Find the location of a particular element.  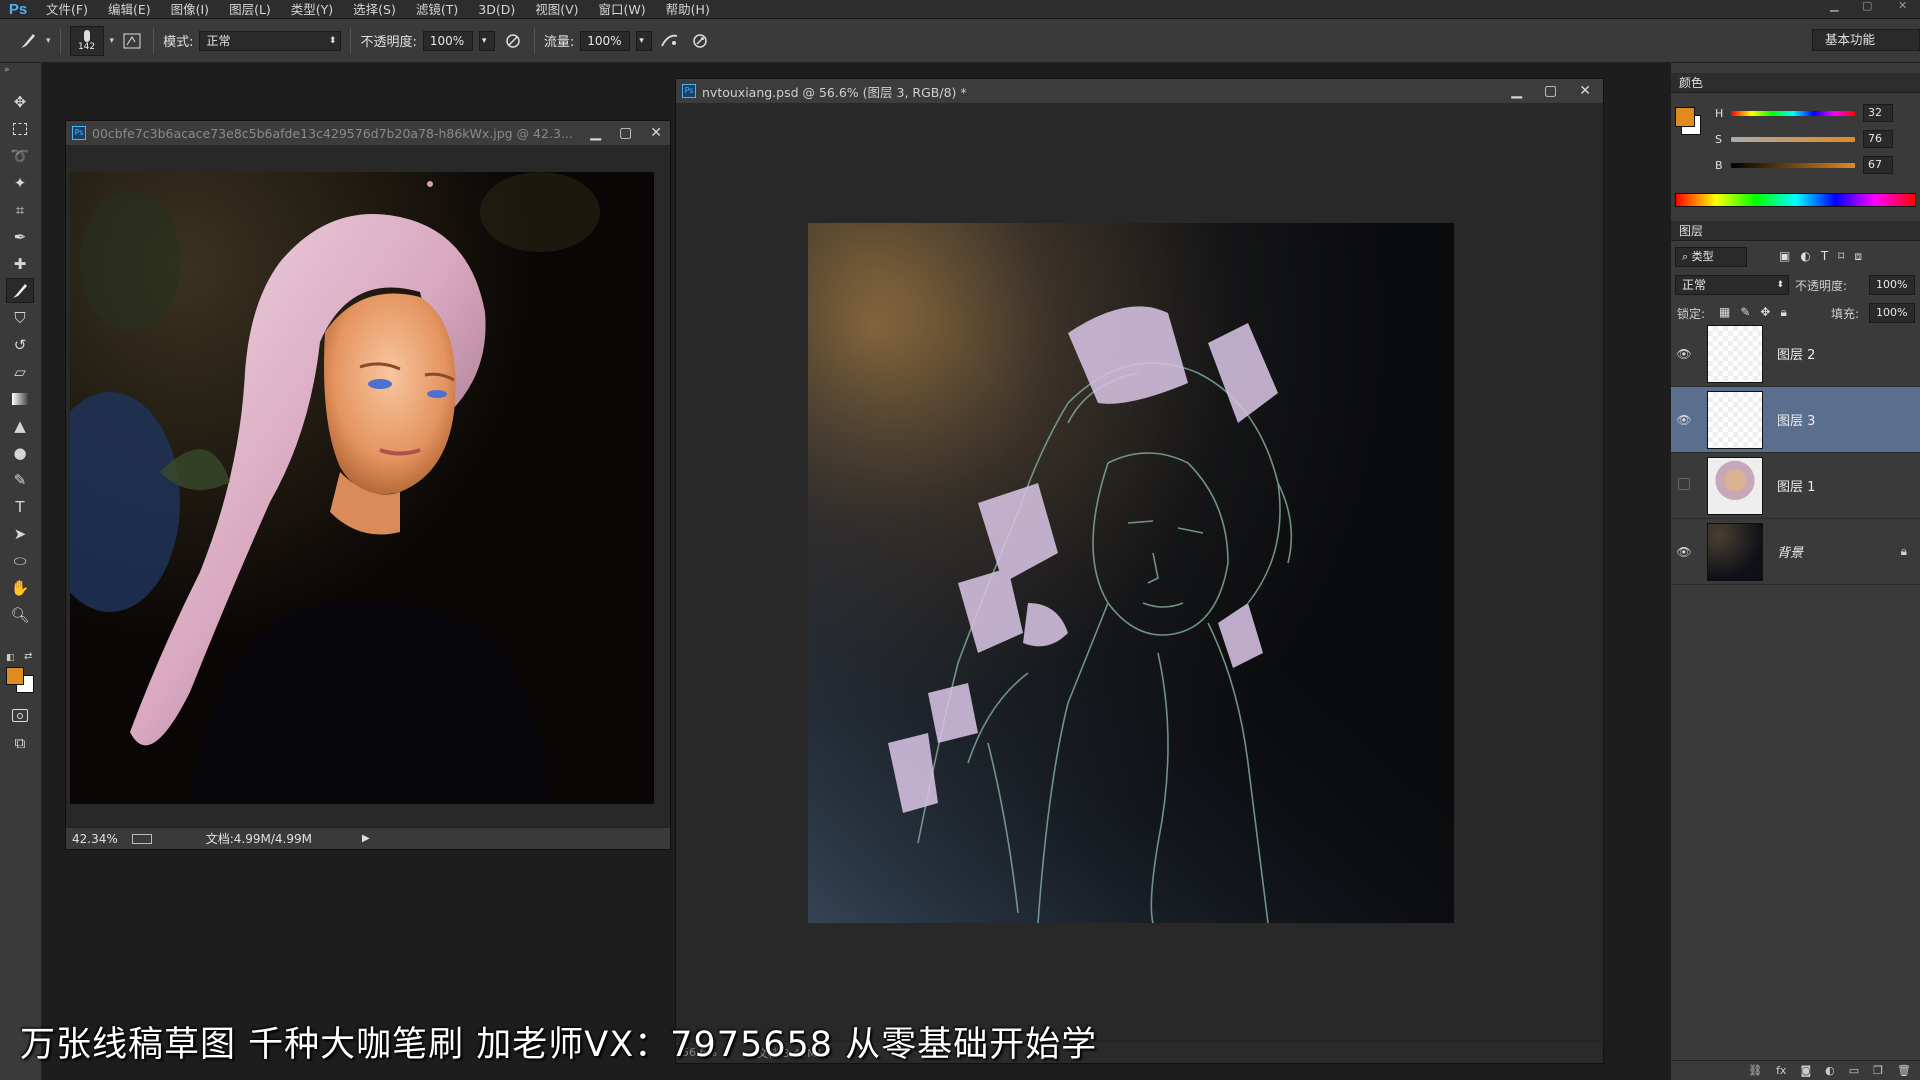

new-layer-icon: ❐ is located at coordinates (1878, 1070).